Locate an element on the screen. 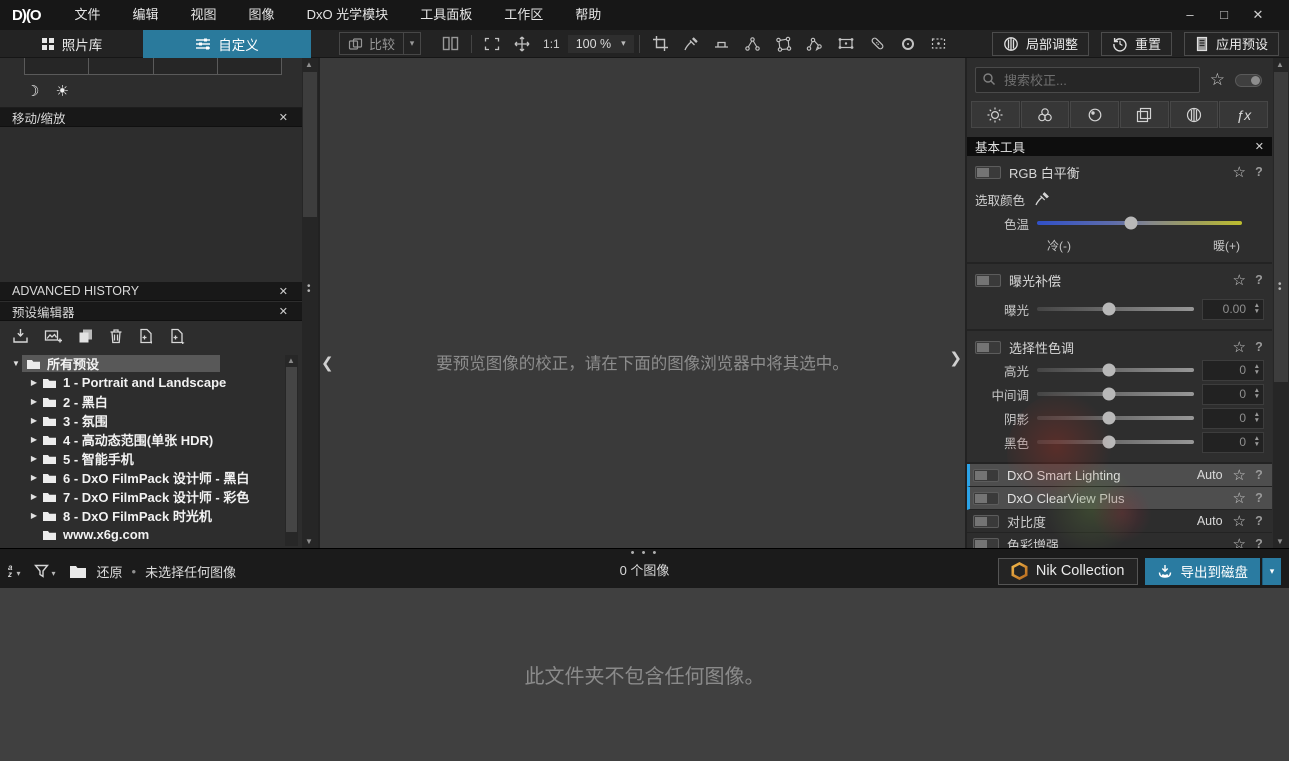 This screenshot has width=1289, height=761. shadows-value-input: 0 ▲ ▼ is located at coordinates (1233, 418).